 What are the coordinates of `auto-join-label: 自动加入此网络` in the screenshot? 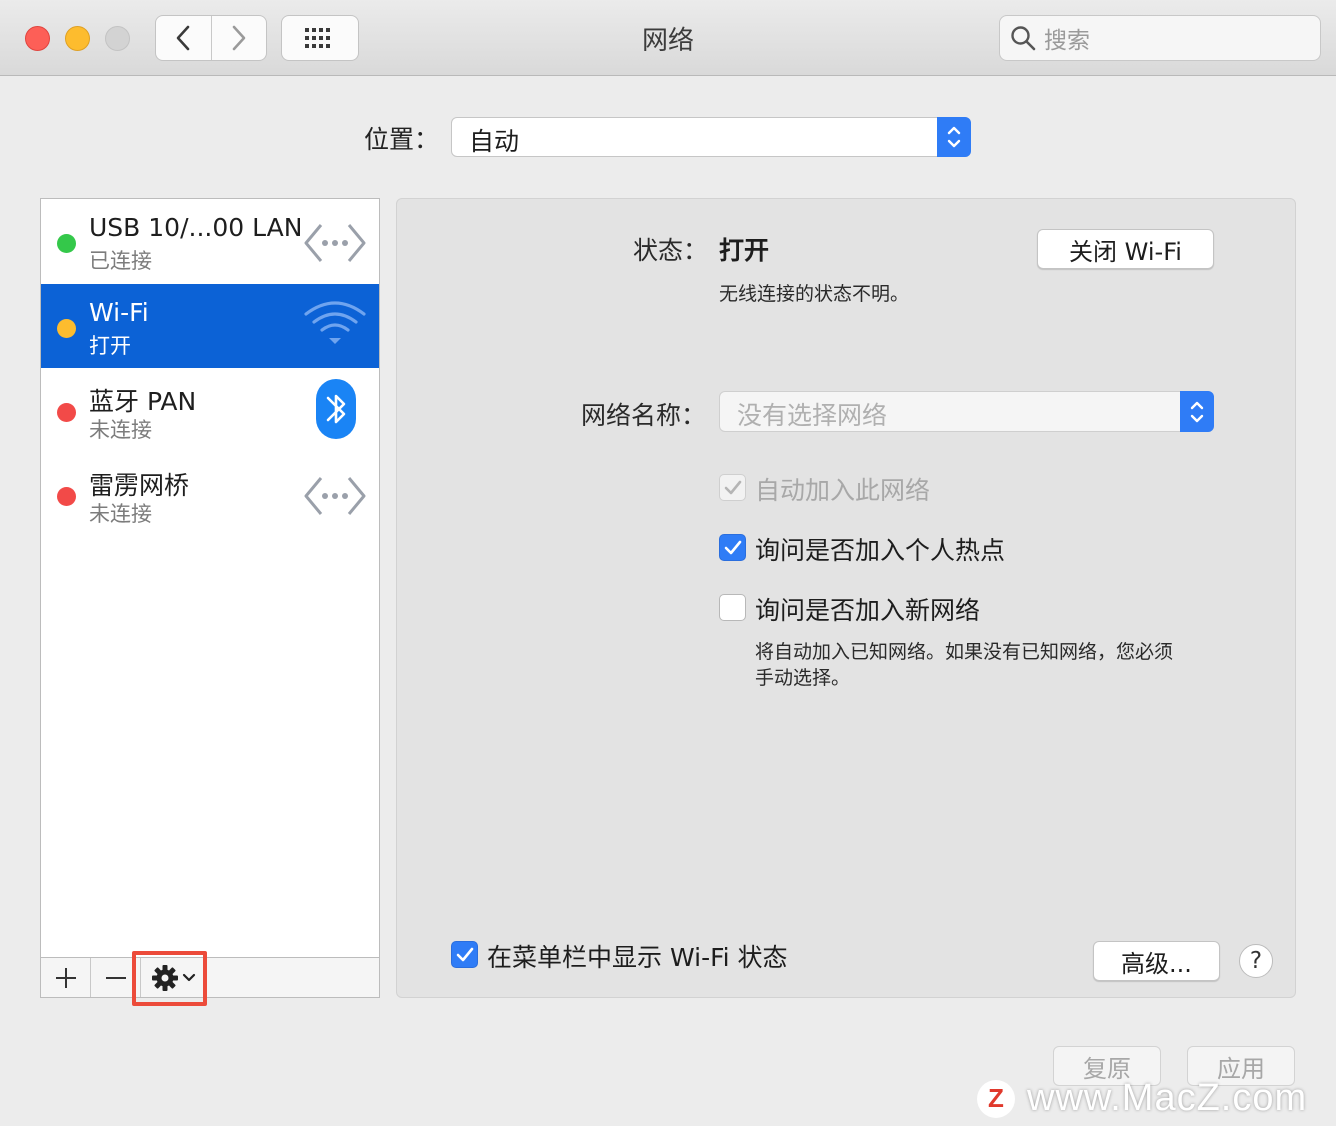 It's located at (843, 490).